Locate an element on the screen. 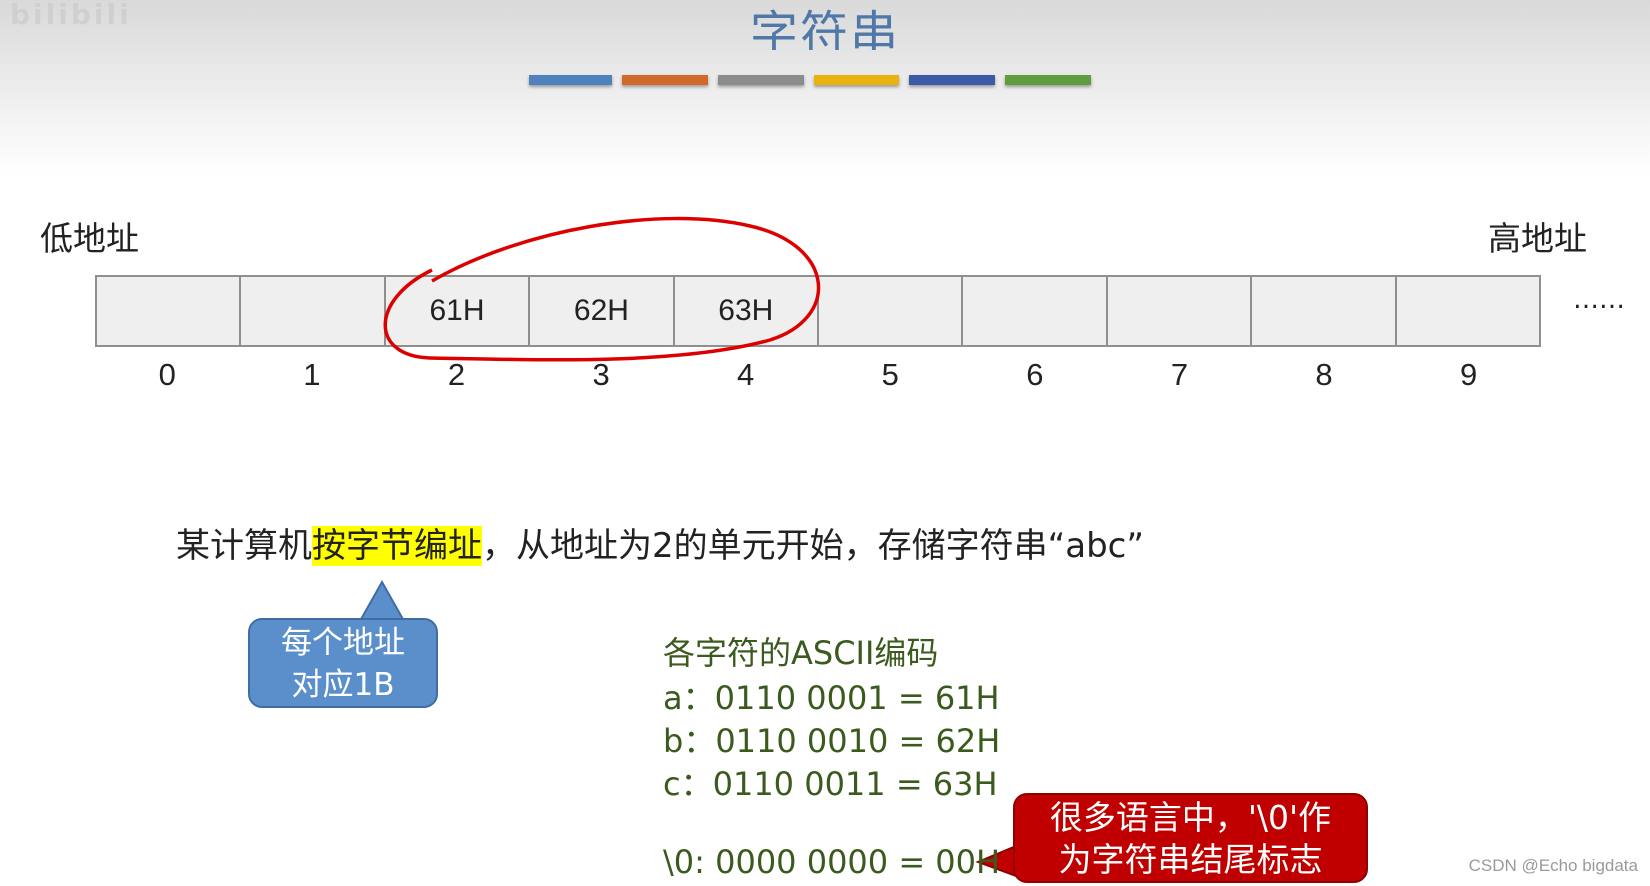 The image size is (1650, 886). callout-line: 很多语言中，'\0'作 is located at coordinates (1190, 817).